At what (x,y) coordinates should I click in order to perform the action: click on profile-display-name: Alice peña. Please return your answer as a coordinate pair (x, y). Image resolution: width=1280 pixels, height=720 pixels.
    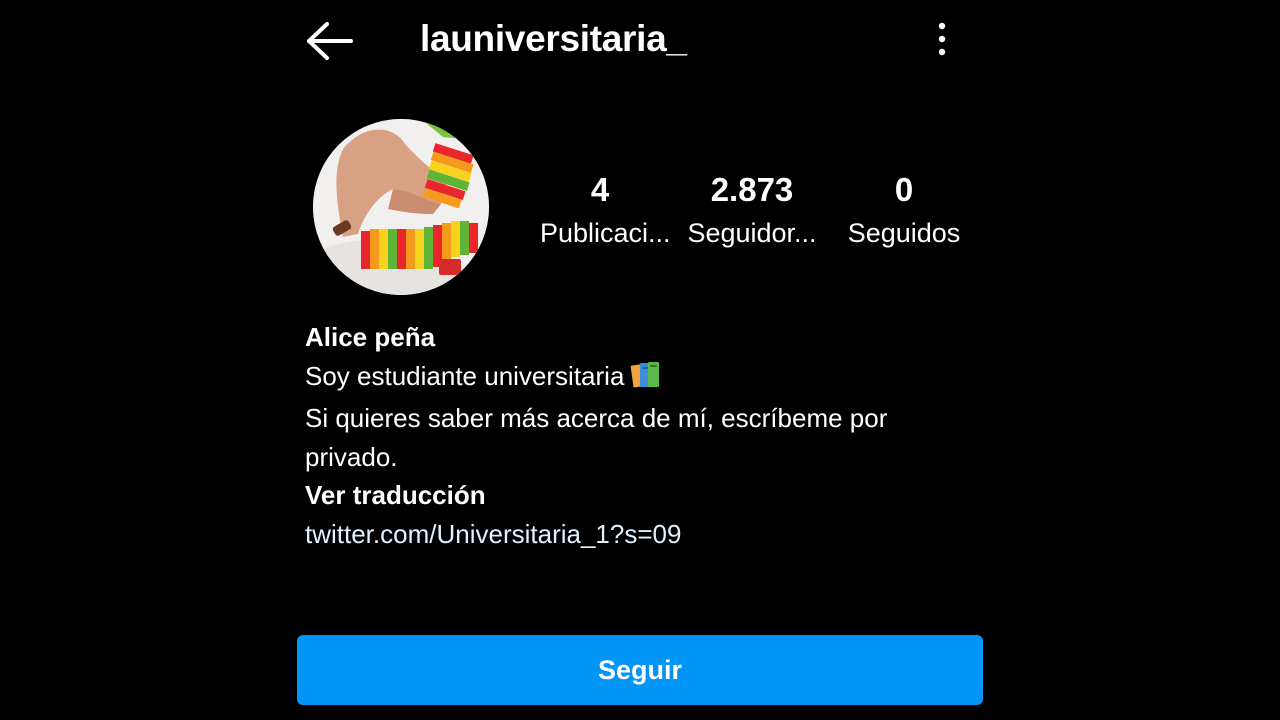
    Looking at the image, I should click on (370, 337).